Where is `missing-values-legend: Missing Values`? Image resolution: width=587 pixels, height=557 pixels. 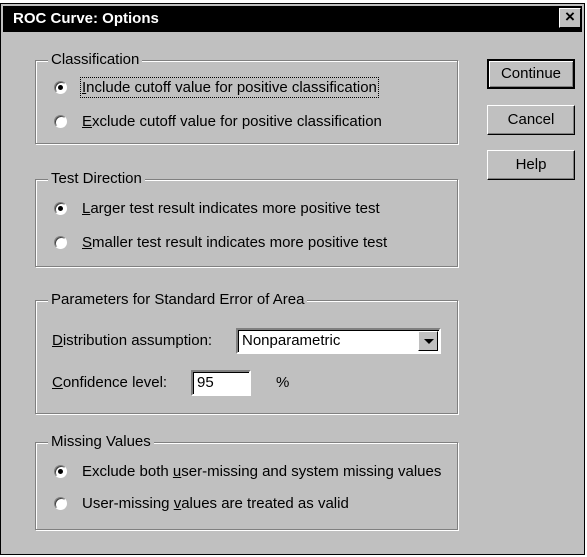 missing-values-legend: Missing Values is located at coordinates (101, 441).